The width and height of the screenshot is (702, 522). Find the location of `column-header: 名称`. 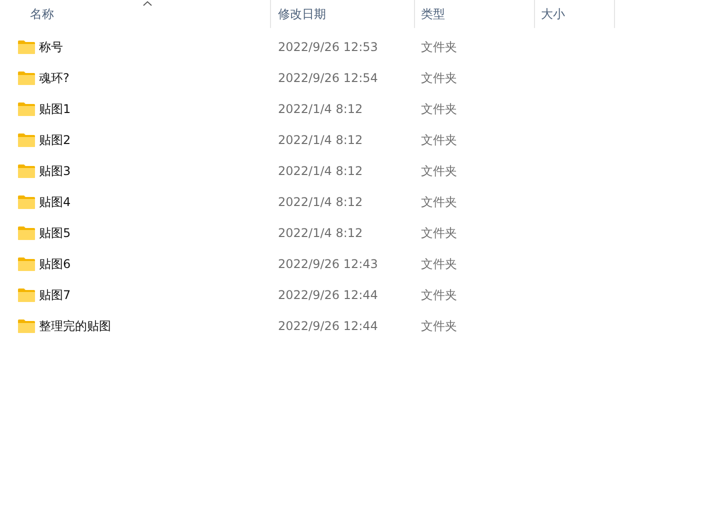

column-header: 名称 is located at coordinates (135, 14).